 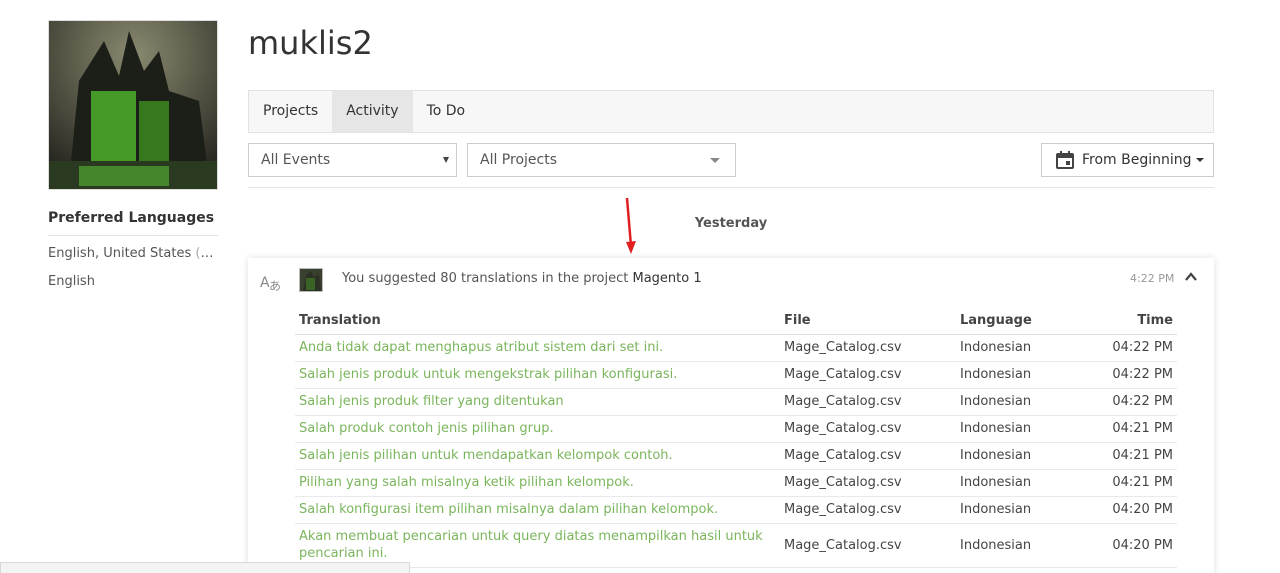 I want to click on profile-avatar, so click(x=133, y=105).